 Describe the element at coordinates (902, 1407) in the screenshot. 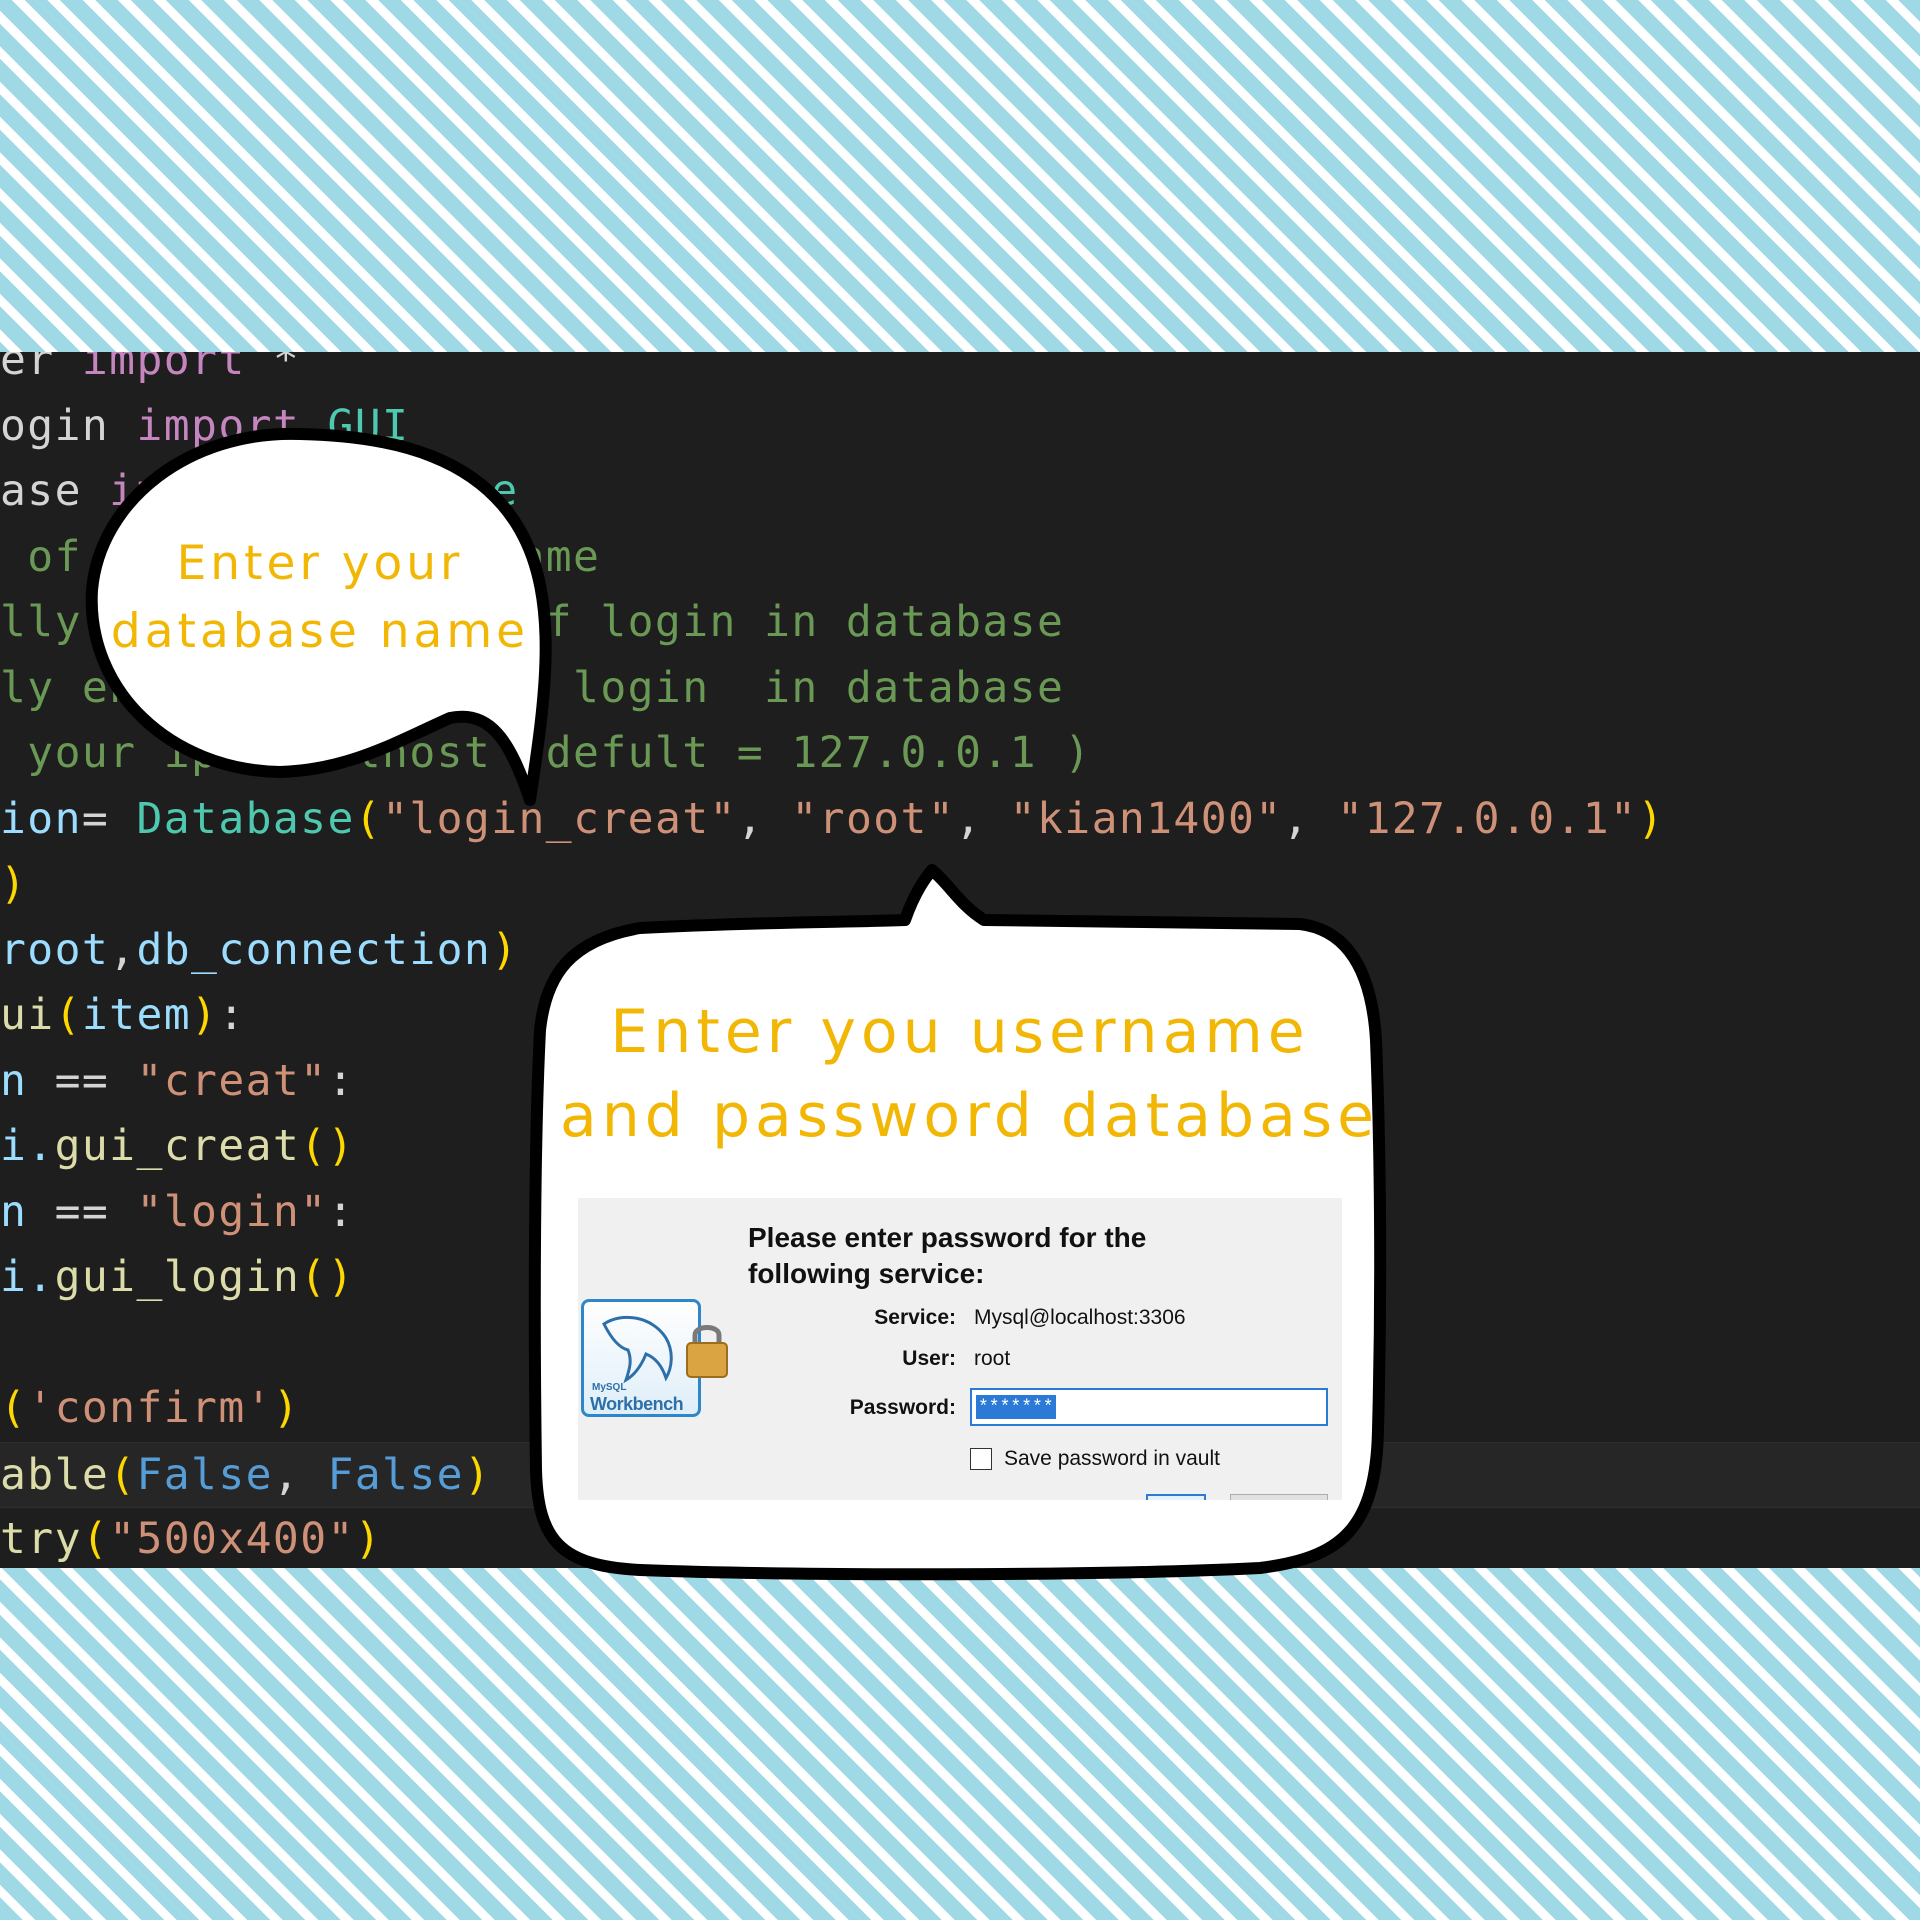

I see `password-label: Password:` at that location.